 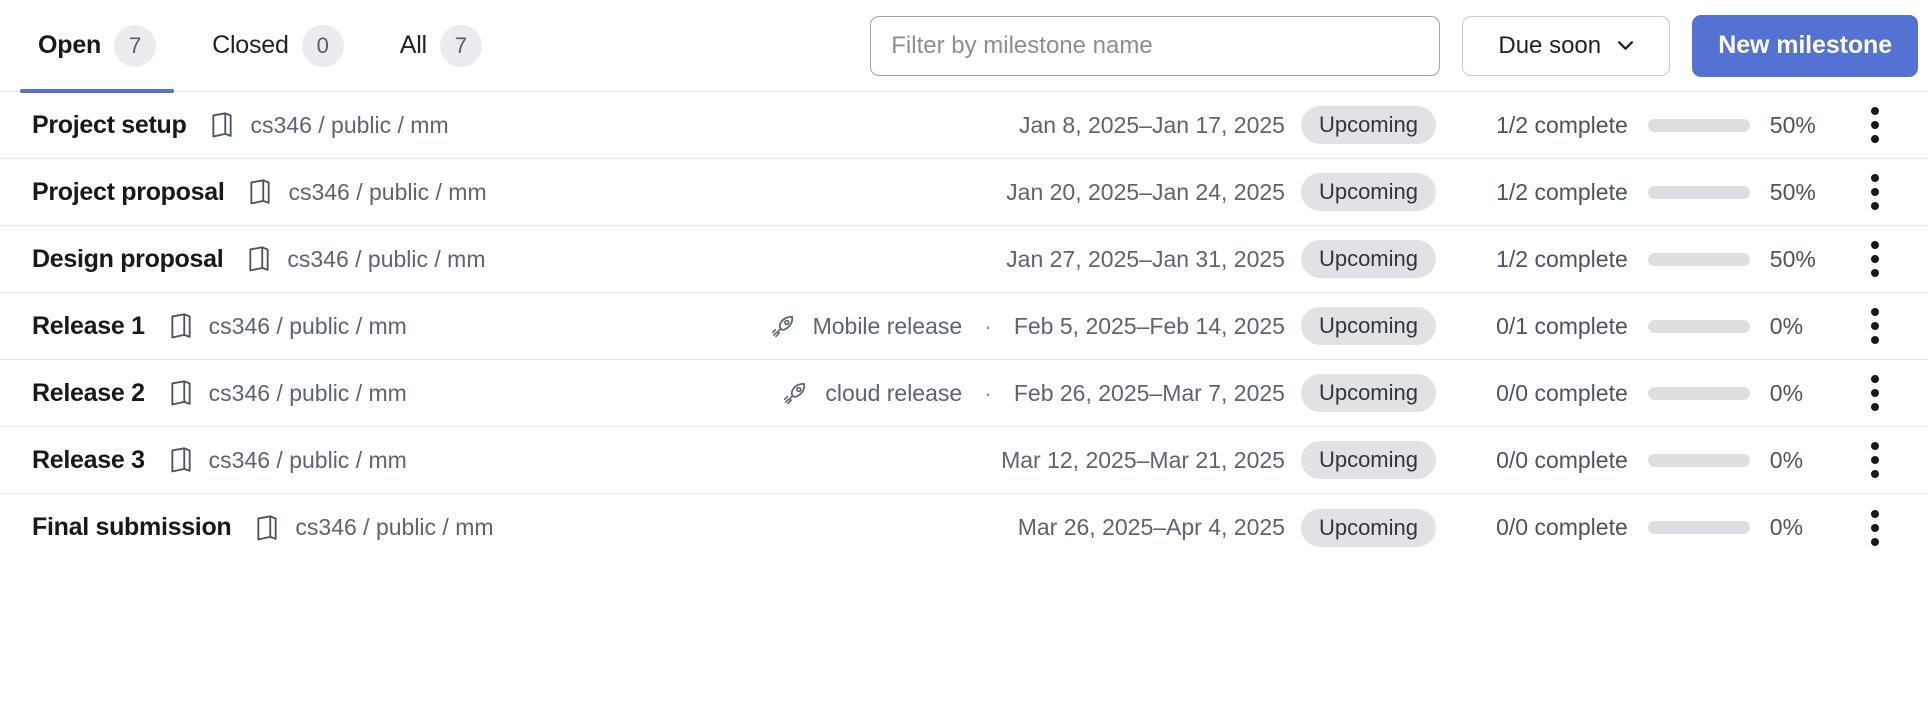 What do you see at coordinates (88, 393) in the screenshot?
I see `milestone-name: Release 2` at bounding box center [88, 393].